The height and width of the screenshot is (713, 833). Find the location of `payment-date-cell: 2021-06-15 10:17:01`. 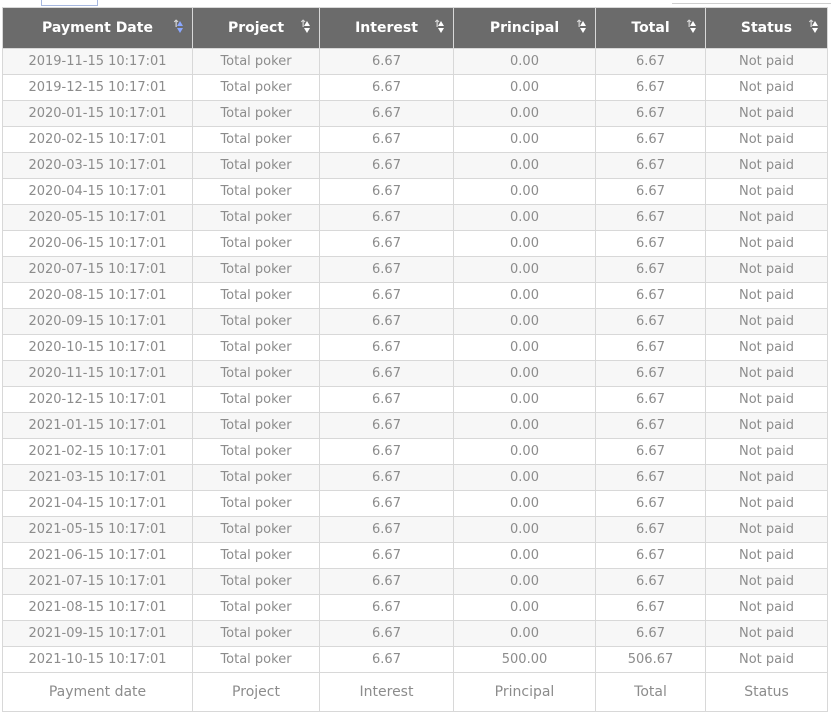

payment-date-cell: 2021-06-15 10:17:01 is located at coordinates (97, 555).